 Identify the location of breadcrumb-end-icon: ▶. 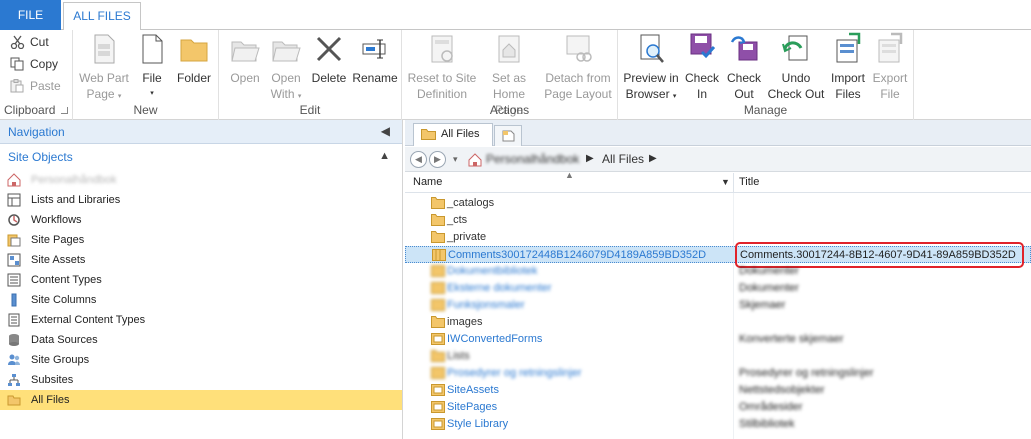
(653, 158).